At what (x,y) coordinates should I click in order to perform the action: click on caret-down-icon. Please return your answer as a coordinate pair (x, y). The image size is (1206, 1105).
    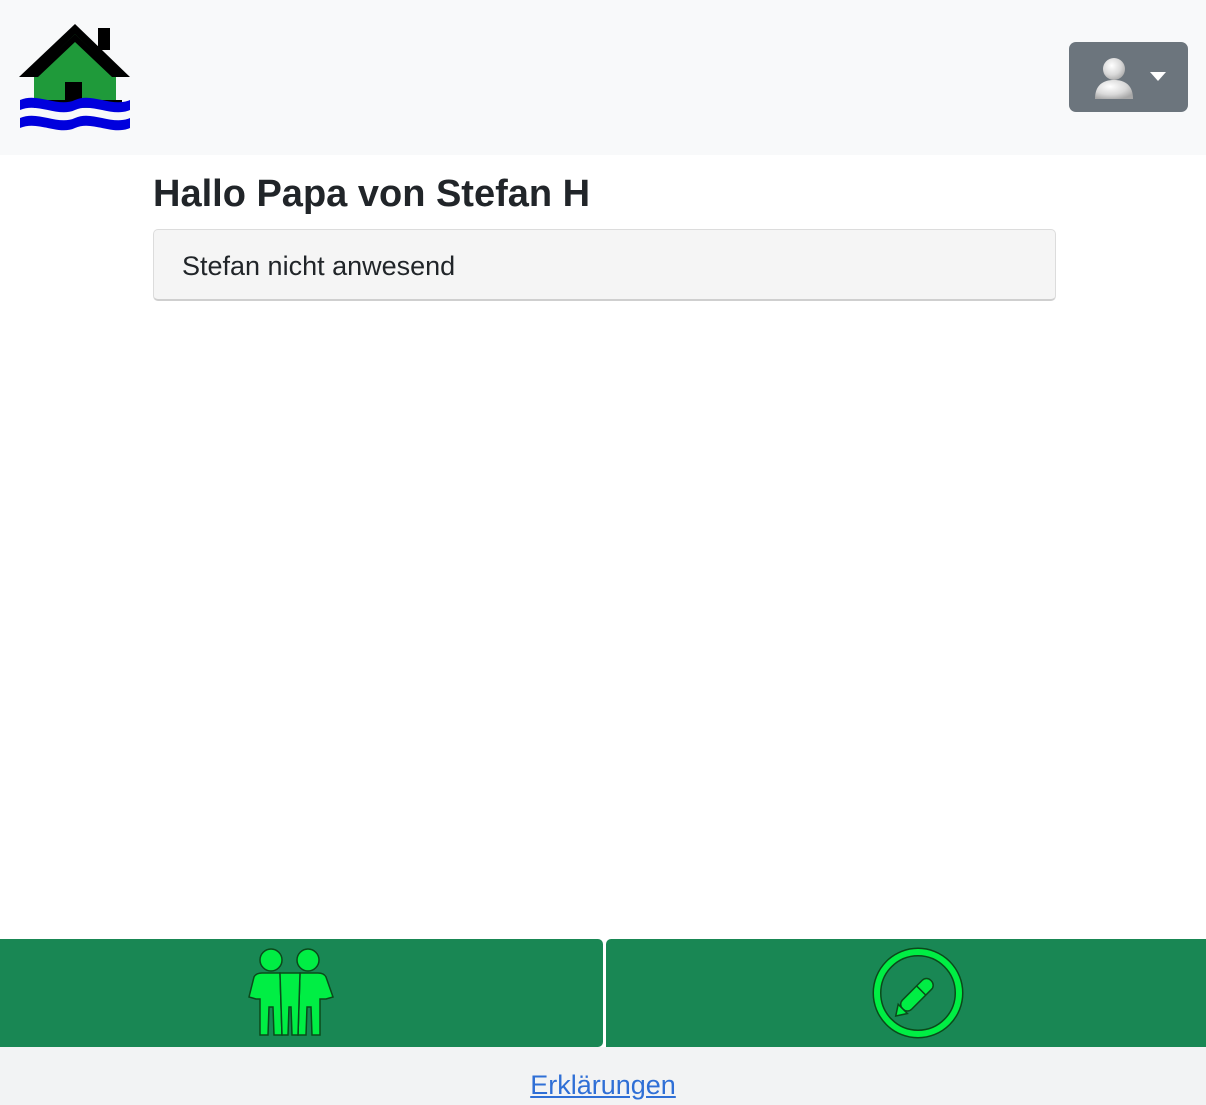
    Looking at the image, I should click on (1158, 76).